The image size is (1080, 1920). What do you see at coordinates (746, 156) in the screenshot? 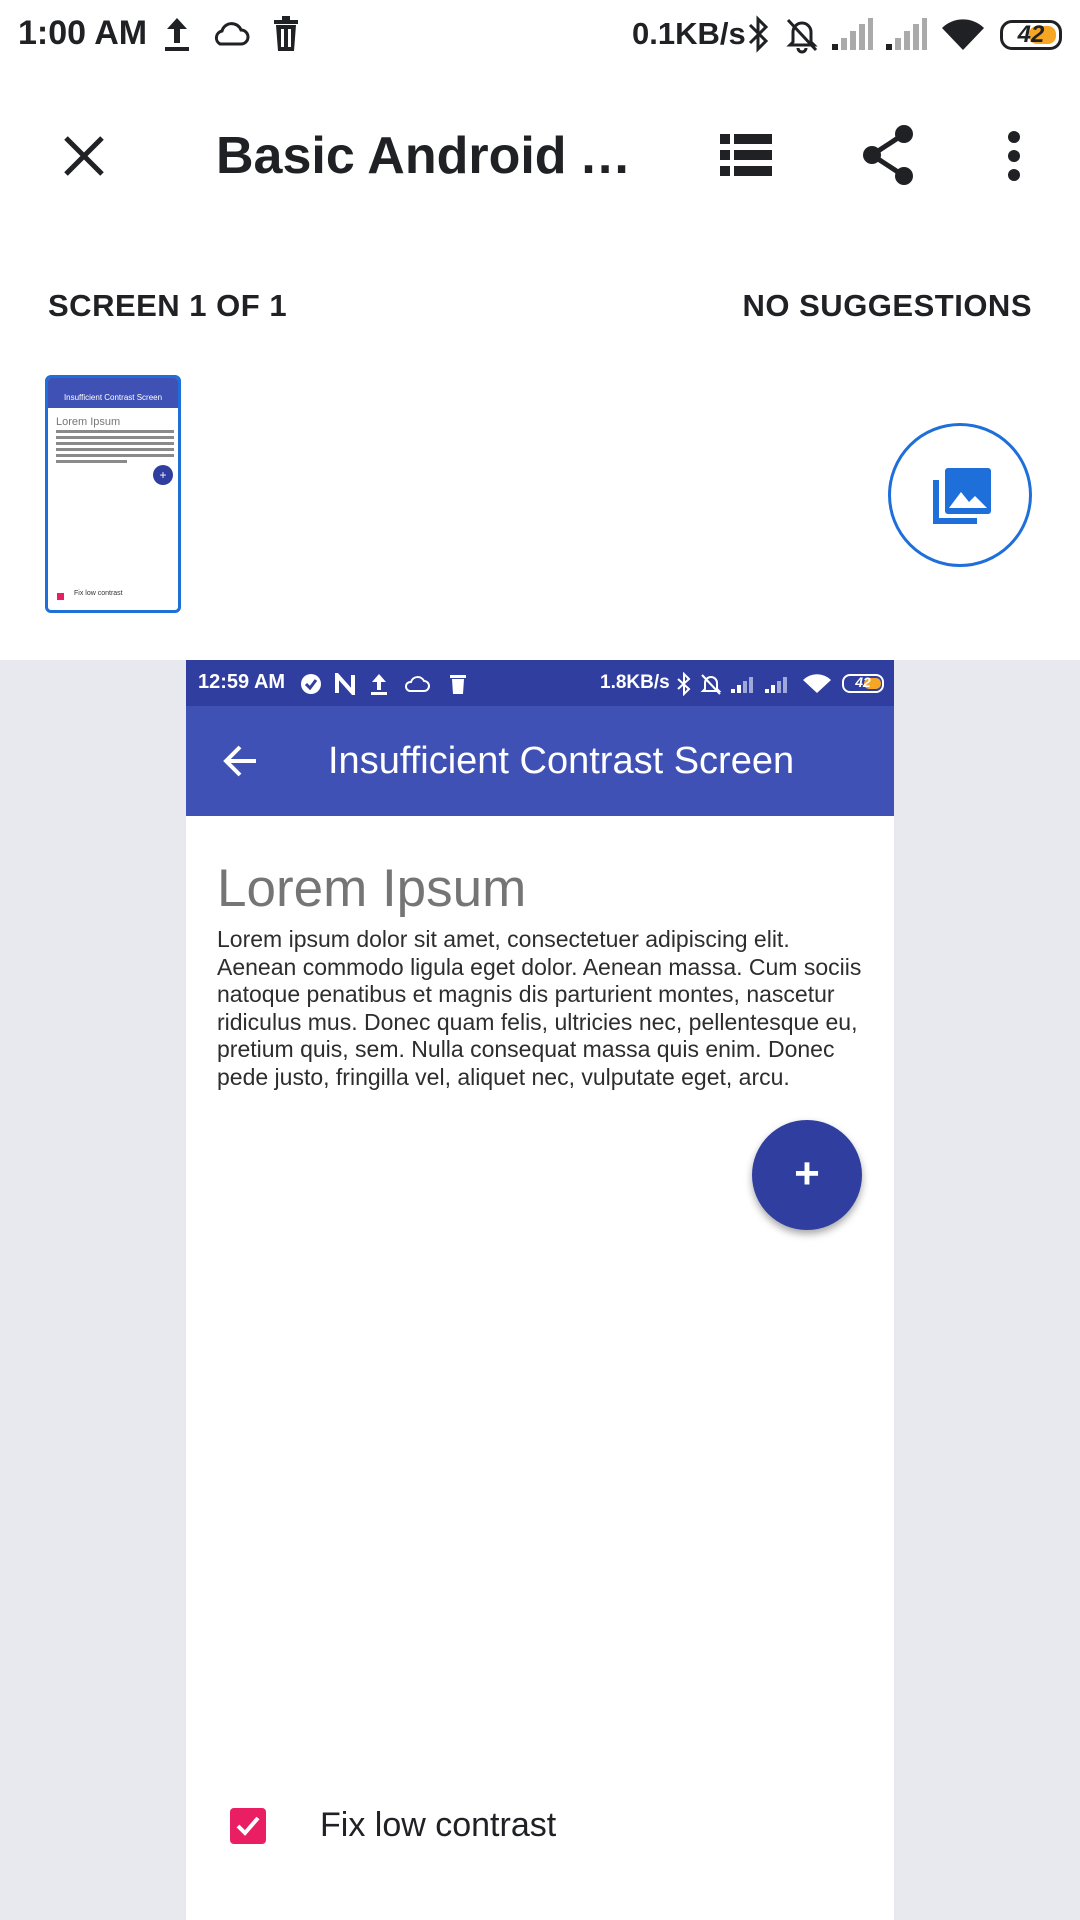
I see `list-icon` at bounding box center [746, 156].